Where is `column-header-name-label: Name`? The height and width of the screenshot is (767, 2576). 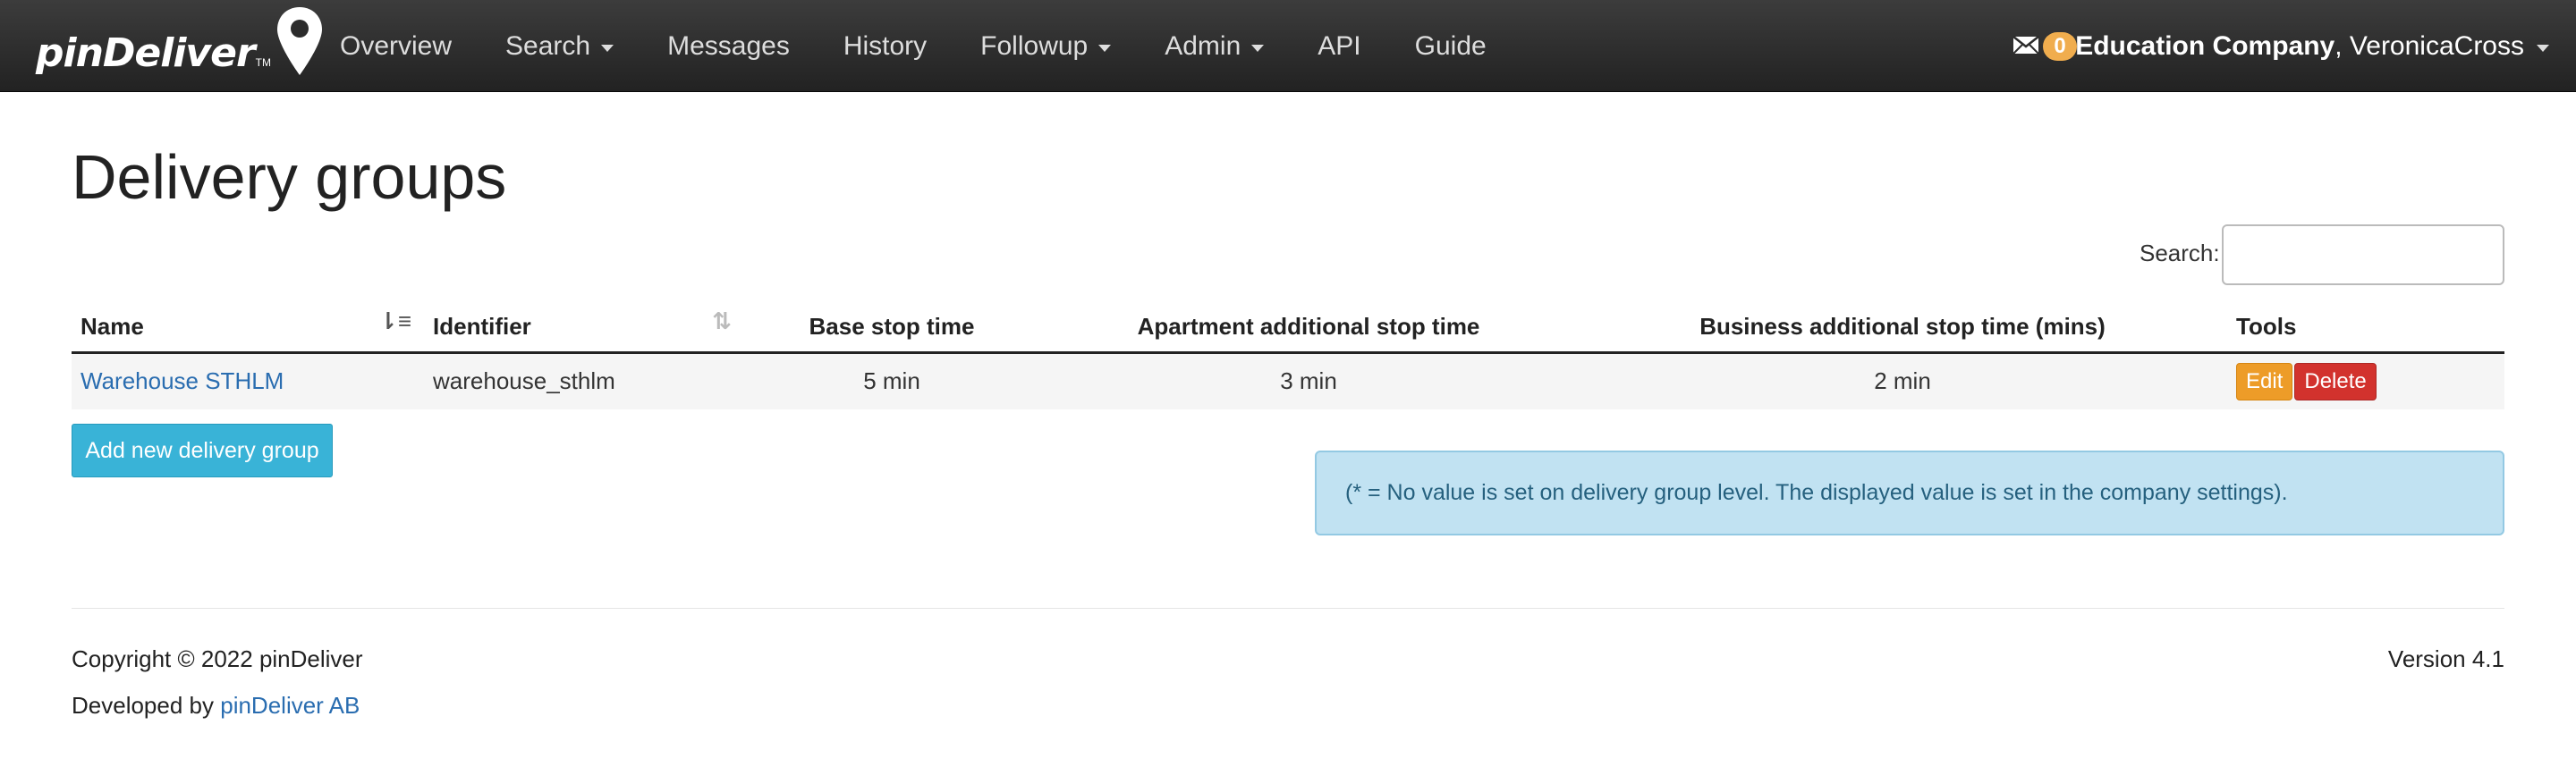 column-header-name-label: Name is located at coordinates (112, 326).